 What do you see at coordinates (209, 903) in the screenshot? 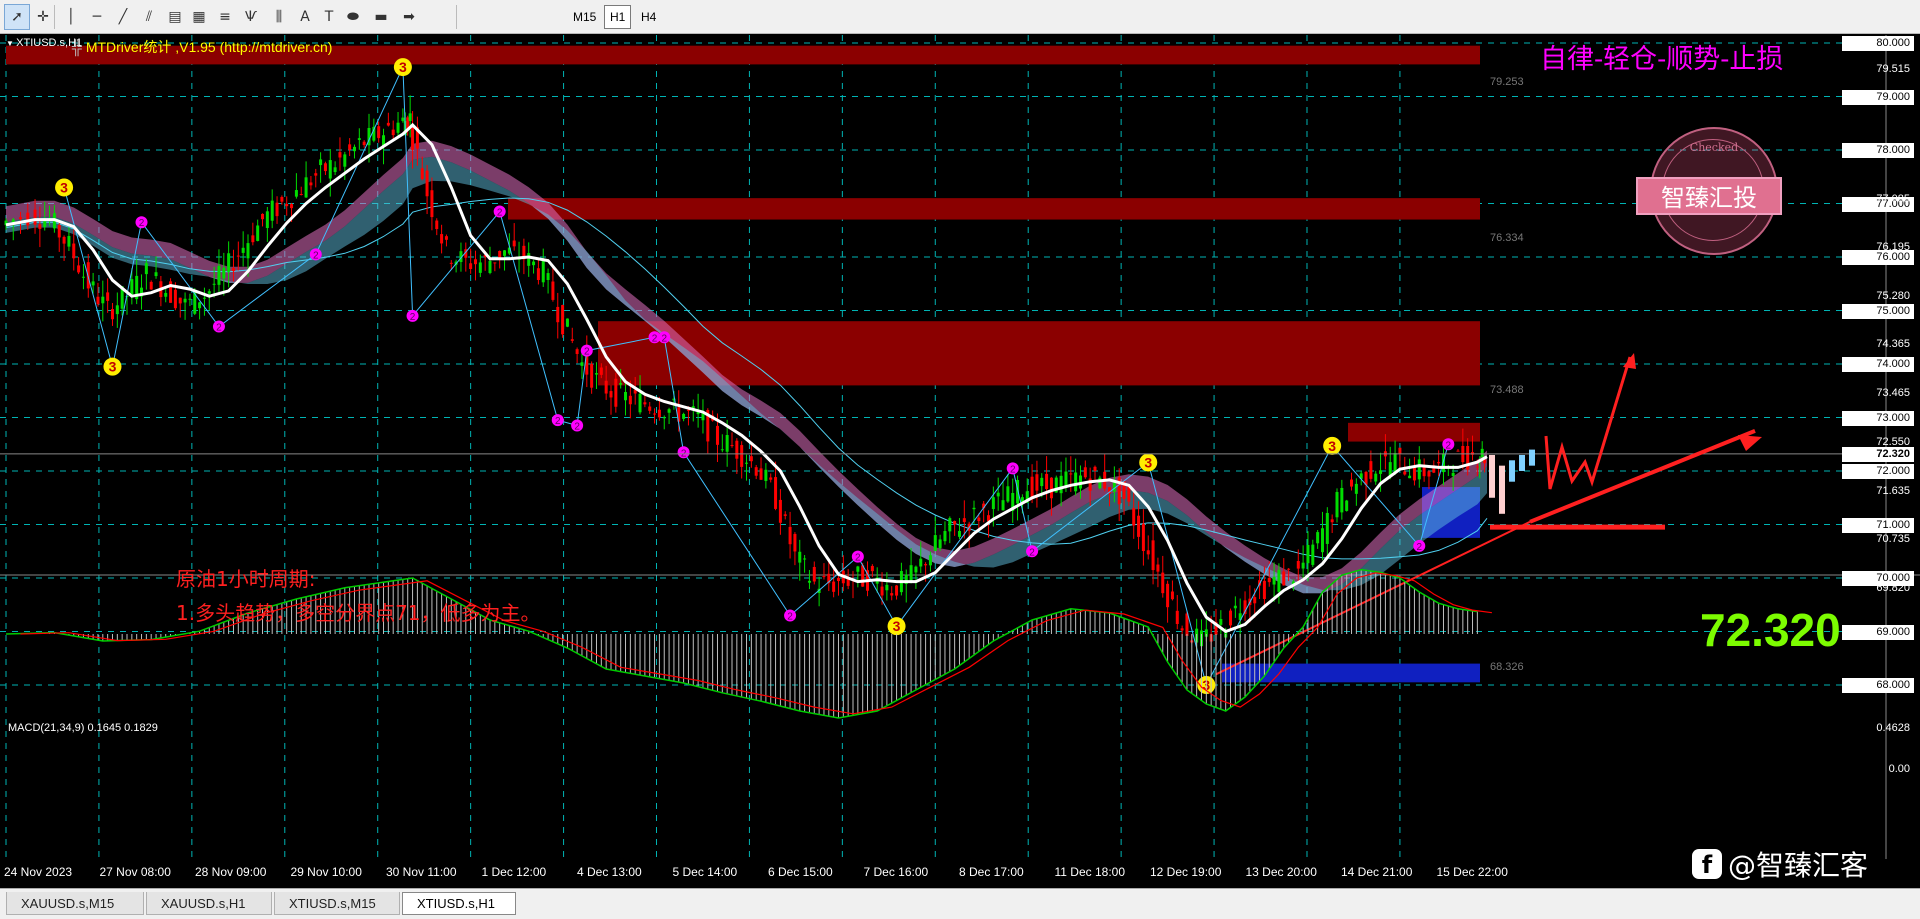
I see `chart-tab: XAUUSD.s,H1` at bounding box center [209, 903].